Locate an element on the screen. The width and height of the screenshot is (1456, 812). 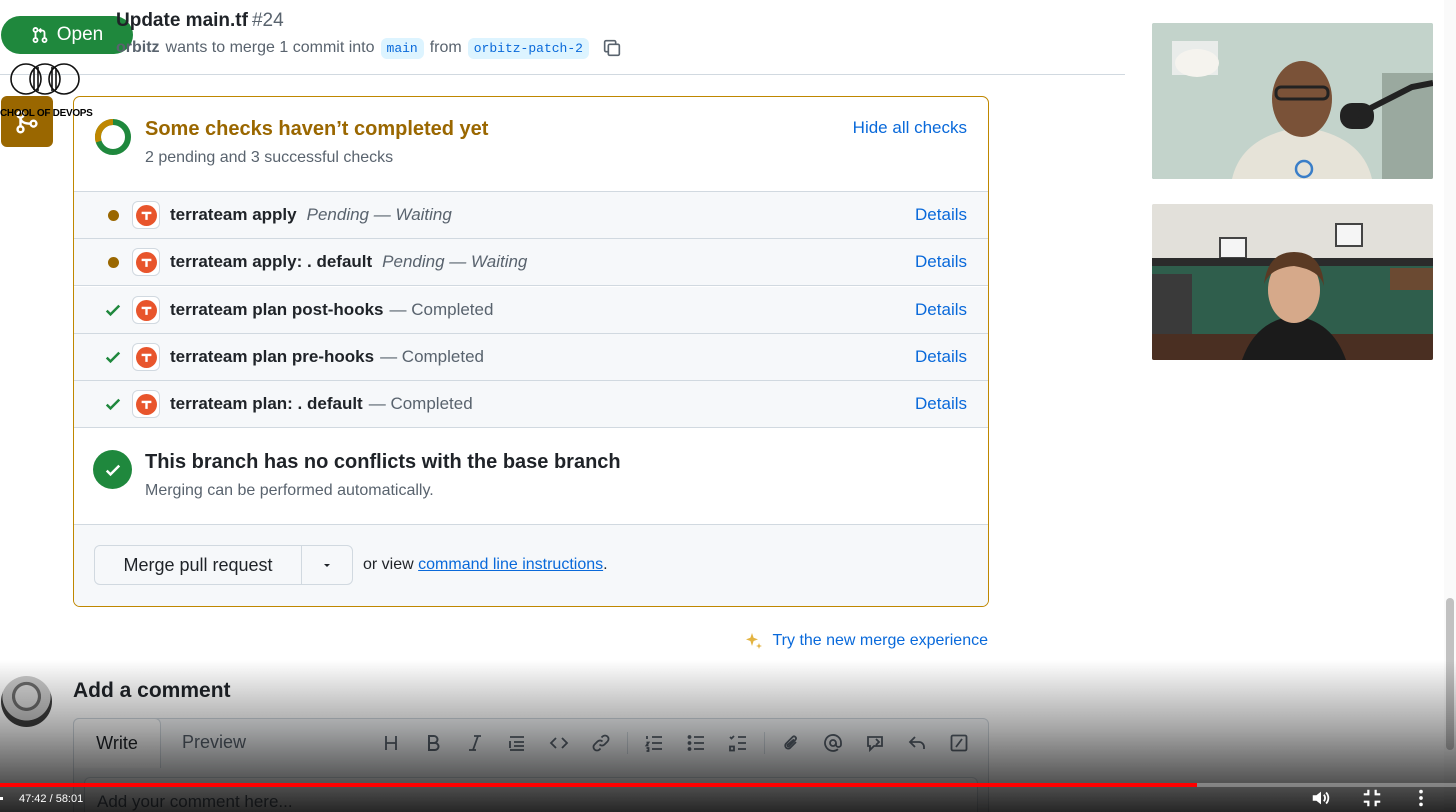
unordered-list-button is located at coordinates (696, 743).